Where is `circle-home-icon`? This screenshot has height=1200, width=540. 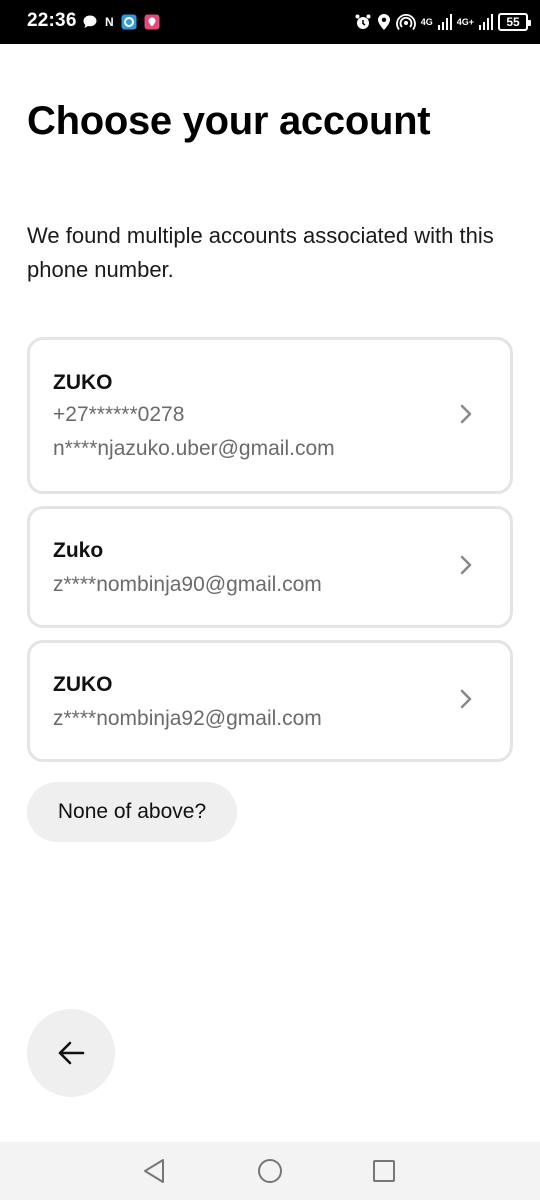
circle-home-icon is located at coordinates (270, 1171).